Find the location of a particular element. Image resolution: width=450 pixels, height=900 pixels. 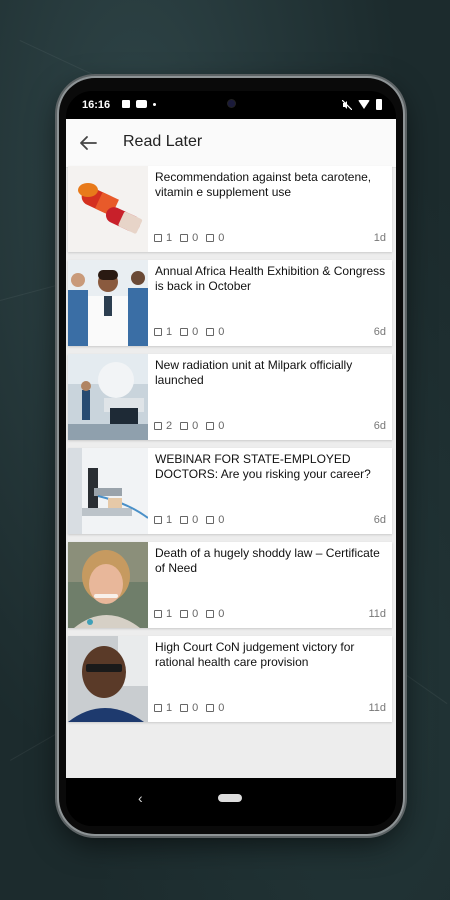

status-bar: 16:16 is located at coordinates (231, 105).